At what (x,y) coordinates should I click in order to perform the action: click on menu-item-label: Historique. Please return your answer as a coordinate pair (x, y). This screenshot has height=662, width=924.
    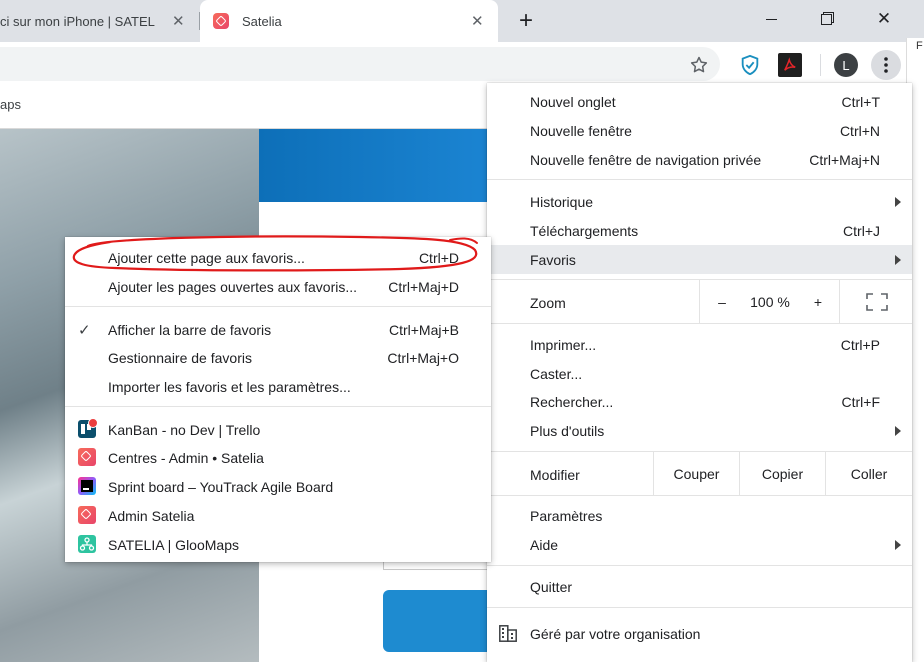
    Looking at the image, I should click on (562, 201).